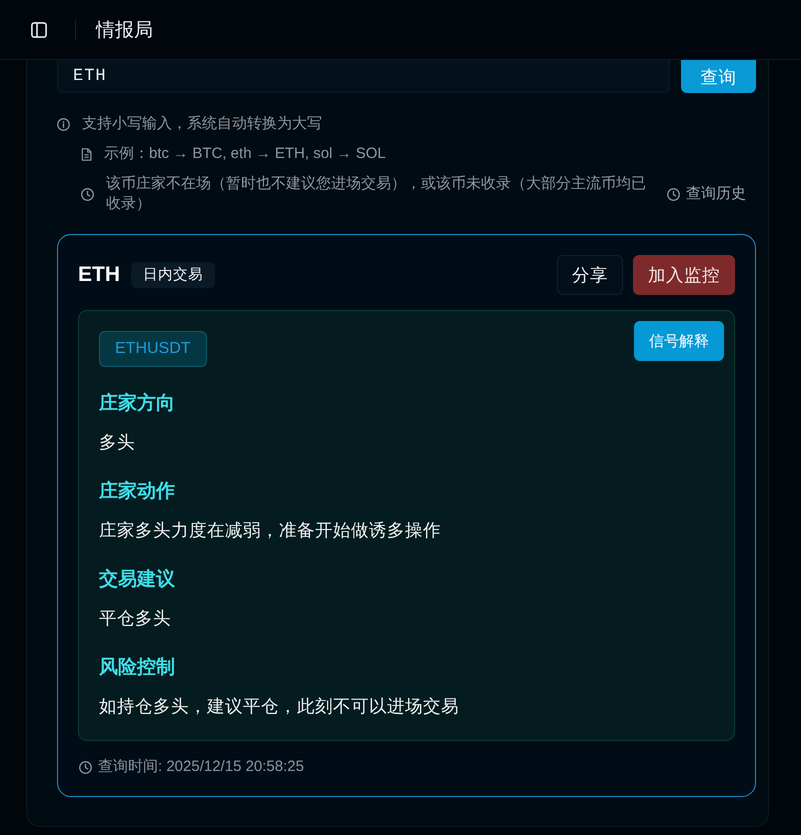 This screenshot has width=801, height=835. What do you see at coordinates (63, 124) in the screenshot?
I see `info-icon` at bounding box center [63, 124].